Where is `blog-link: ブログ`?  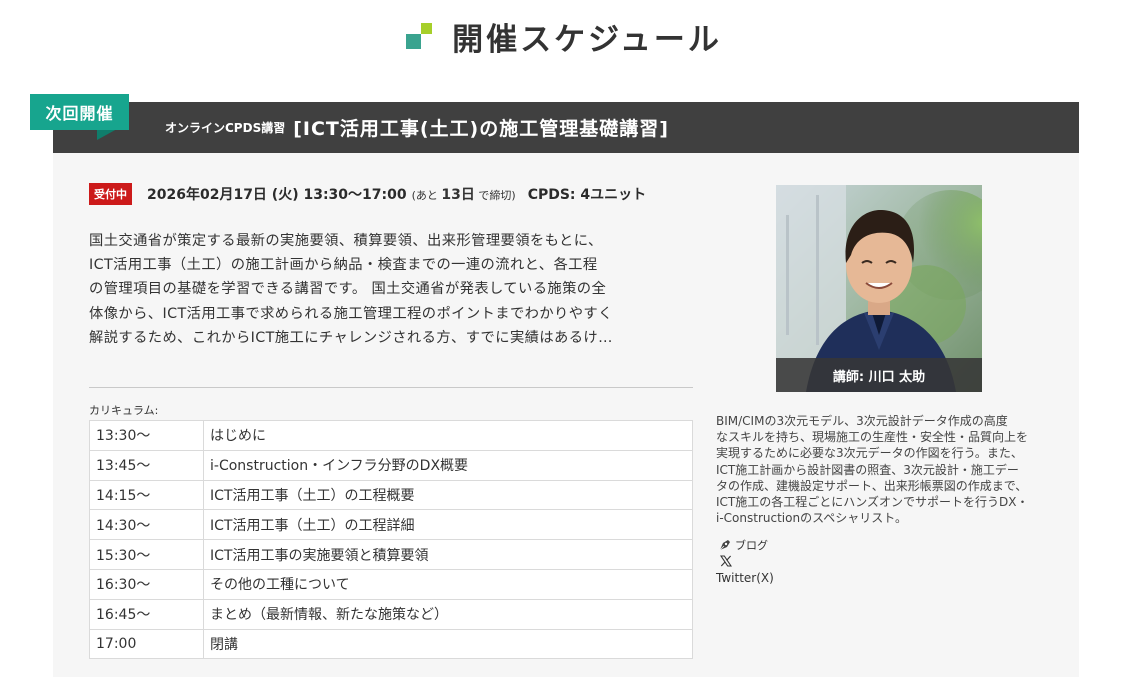
blog-link: ブログ is located at coordinates (743, 545).